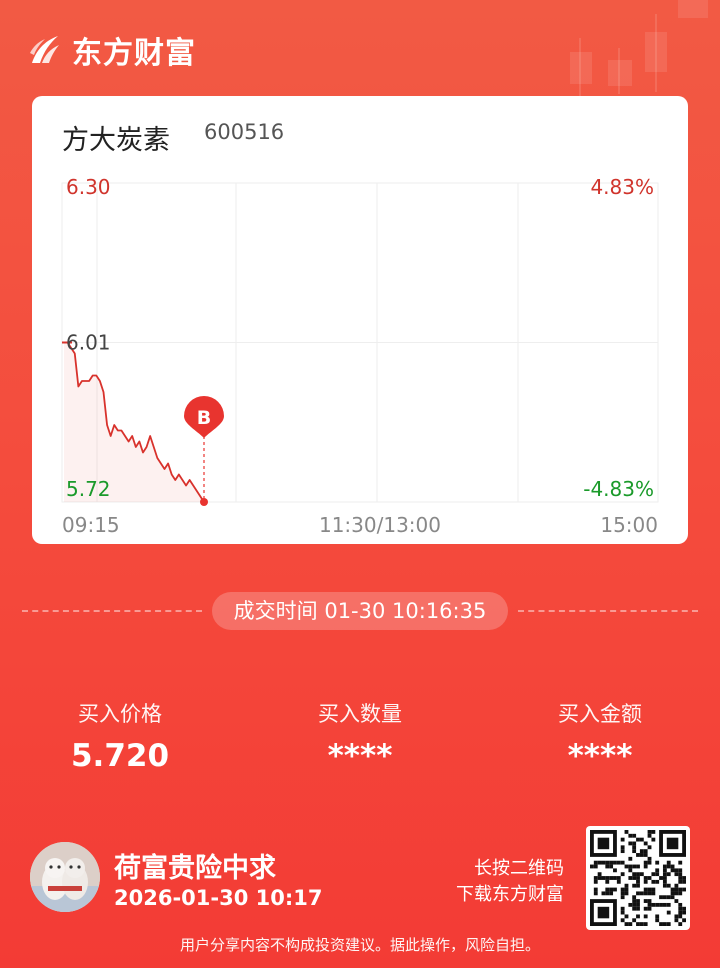  I want to click on buy-price-label: 买入价格, so click(120, 714).